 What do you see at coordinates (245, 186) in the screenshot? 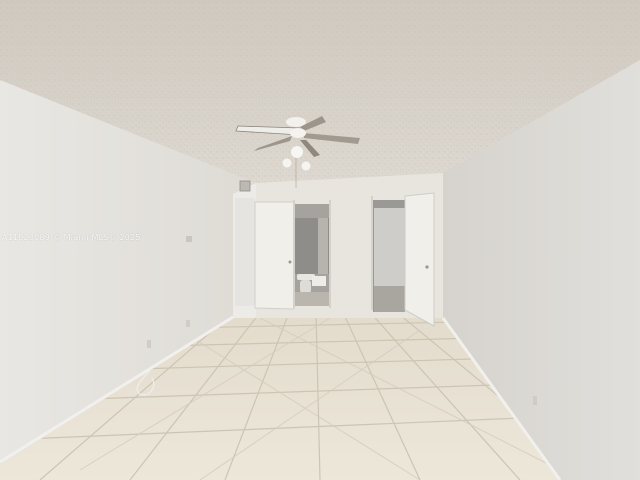
I see `air-vent-icon` at bounding box center [245, 186].